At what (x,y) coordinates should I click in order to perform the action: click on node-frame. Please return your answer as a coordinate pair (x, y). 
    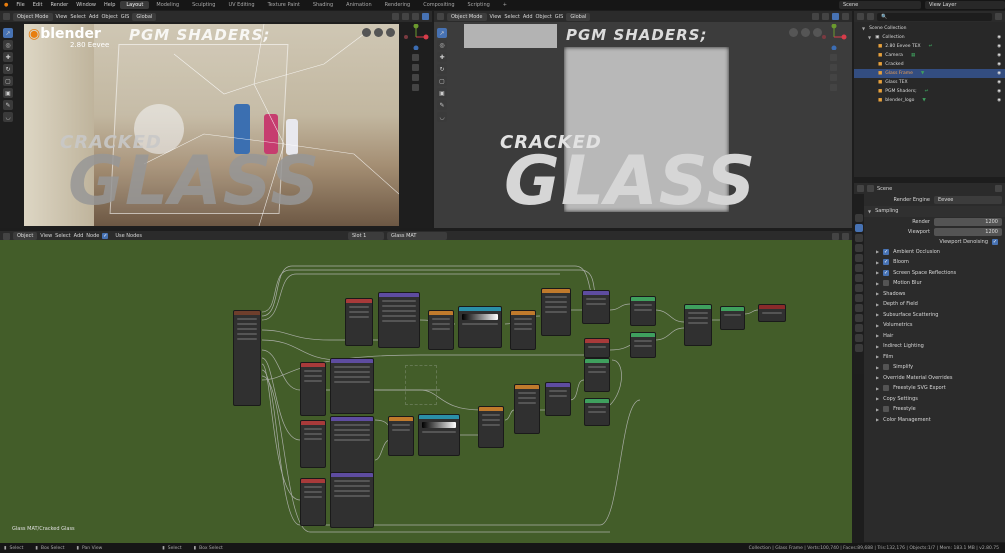
    Looking at the image, I should click on (421, 385).